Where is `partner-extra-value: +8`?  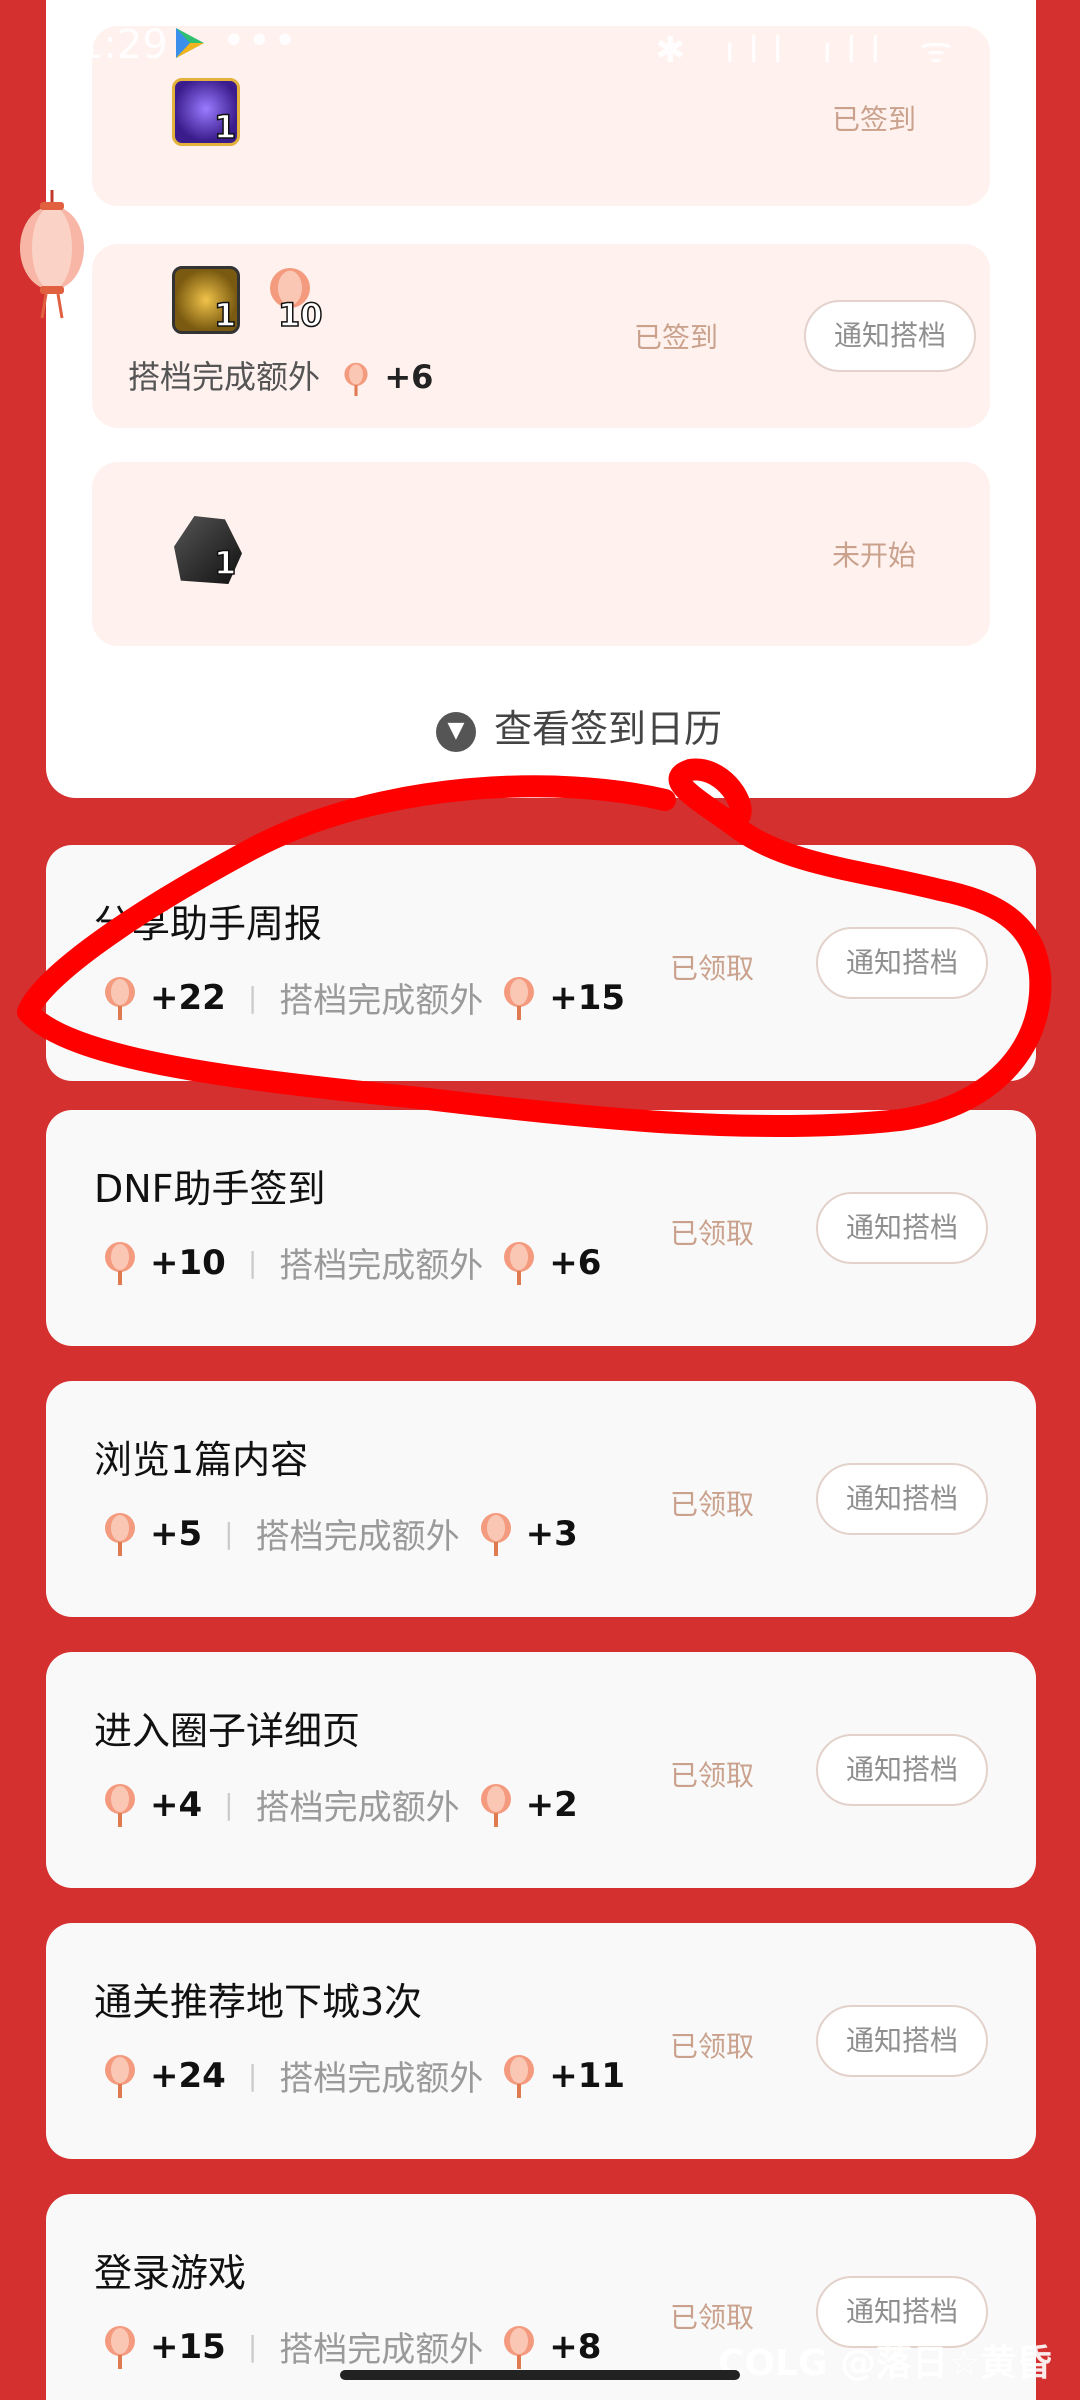
partner-extra-value: +8 is located at coordinates (575, 2346).